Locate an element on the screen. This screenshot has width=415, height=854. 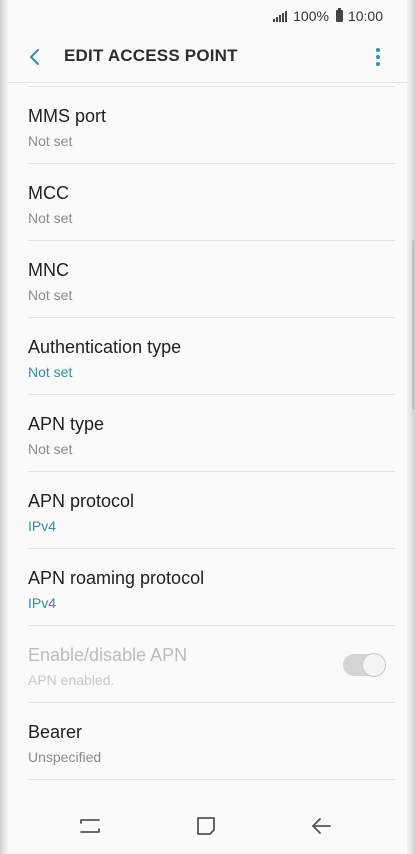
app-bar: EDIT ACCESS POINT is located at coordinates (207, 57).